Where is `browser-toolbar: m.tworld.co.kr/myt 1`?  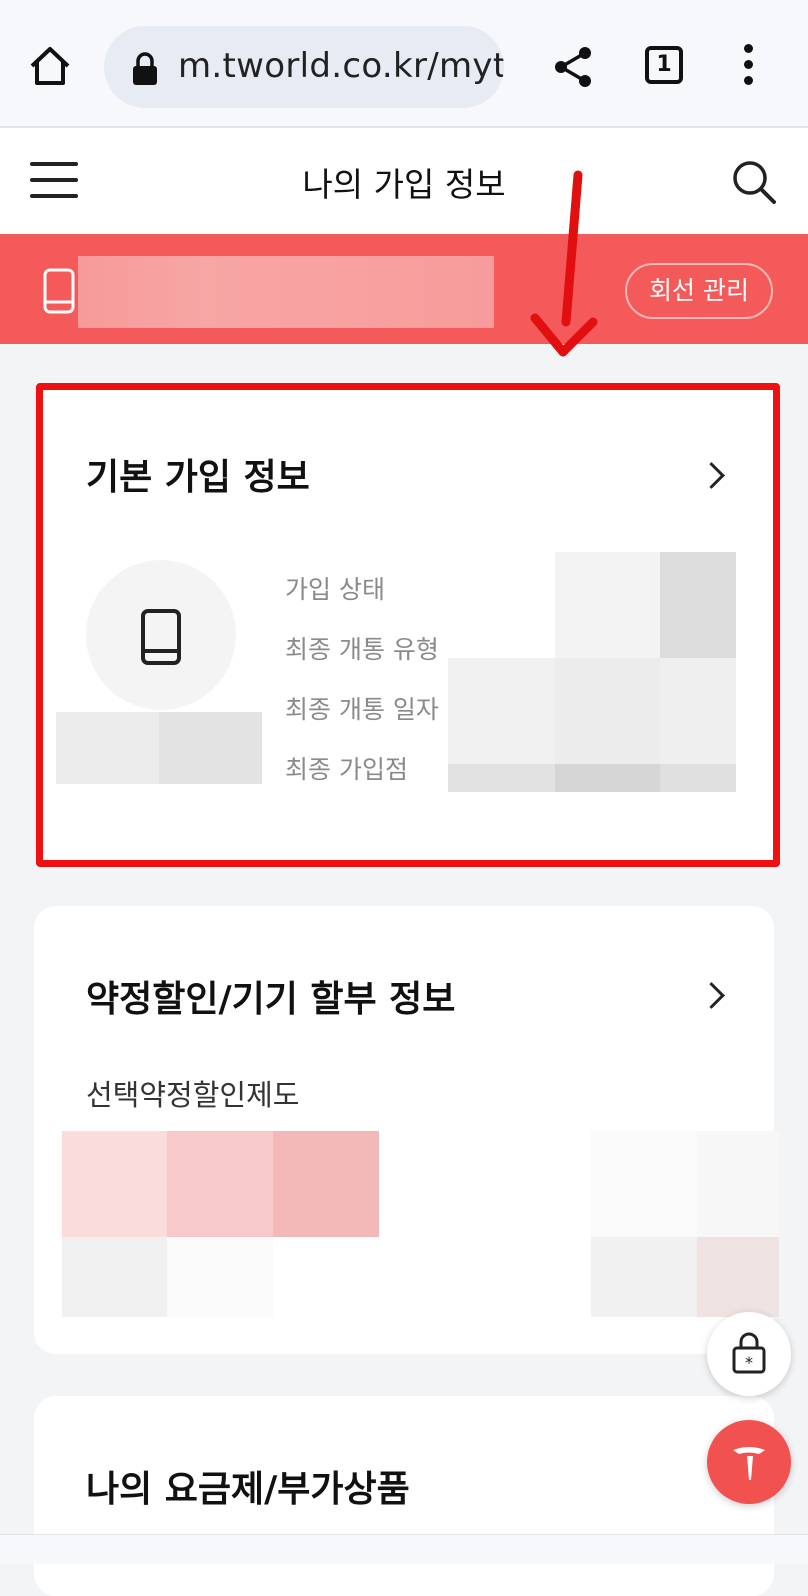
browser-toolbar: m.tworld.co.kr/myt 1 is located at coordinates (404, 64).